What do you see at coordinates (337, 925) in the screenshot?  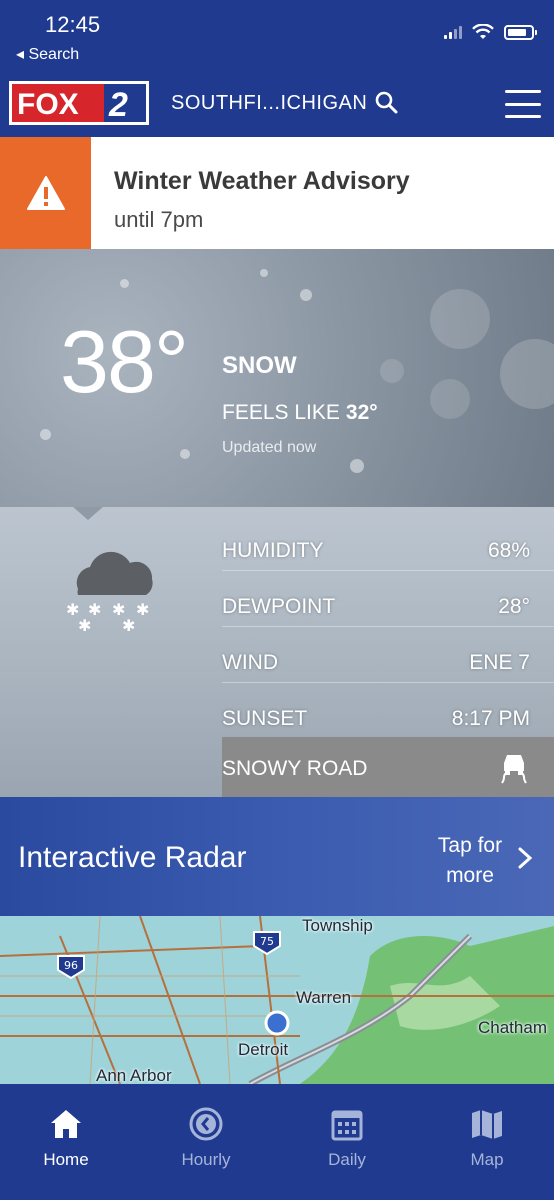 I see `map-label-township: Township` at bounding box center [337, 925].